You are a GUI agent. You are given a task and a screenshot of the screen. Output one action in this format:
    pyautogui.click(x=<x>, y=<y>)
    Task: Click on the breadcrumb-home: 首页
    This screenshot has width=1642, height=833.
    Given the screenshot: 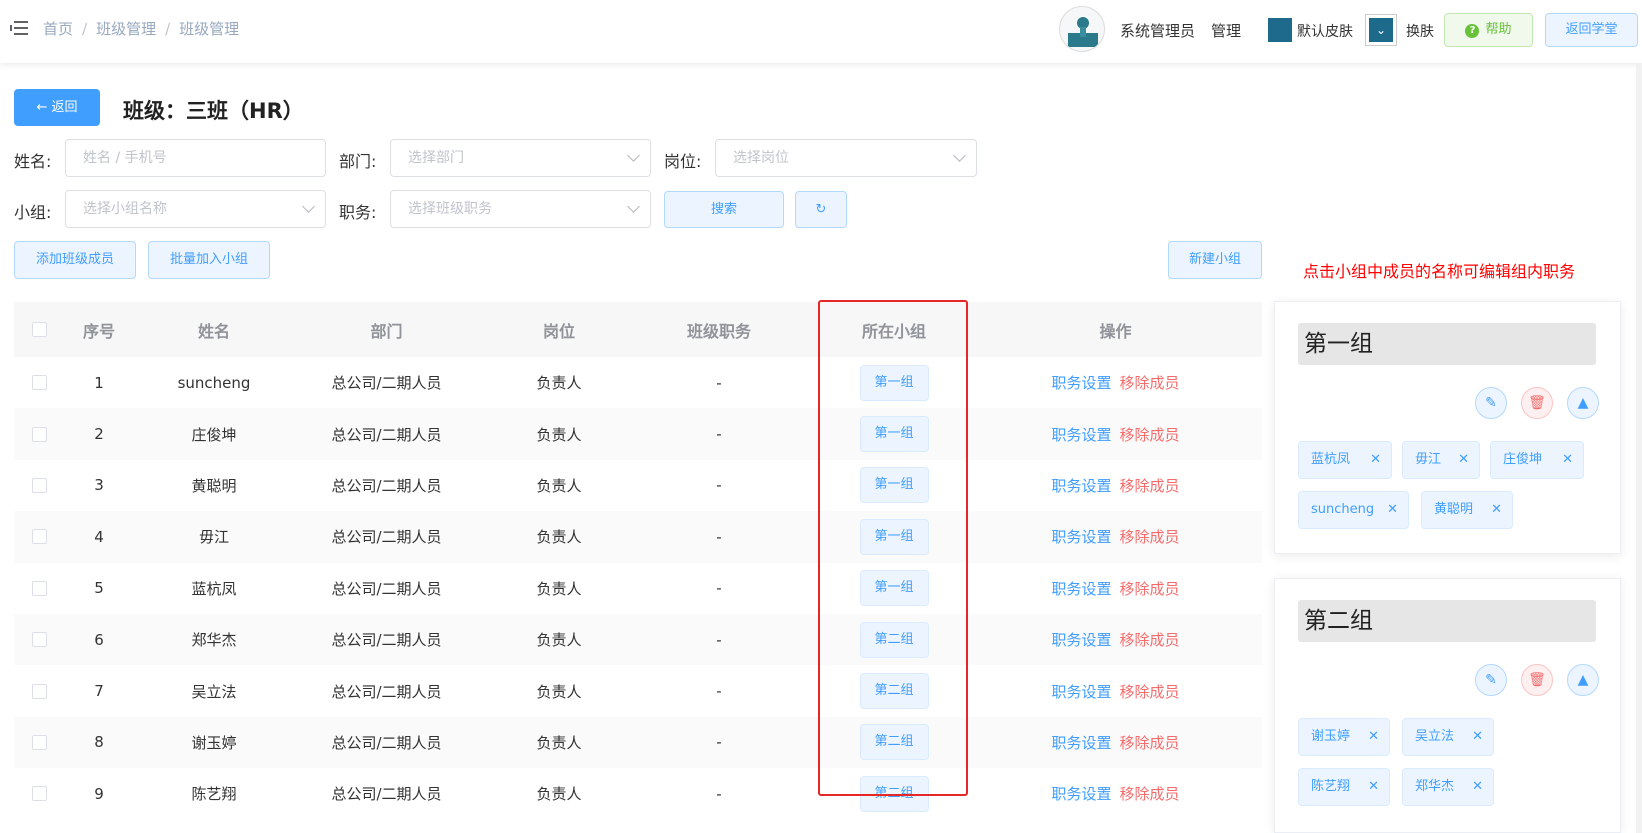 What is the action you would take?
    pyautogui.click(x=58, y=29)
    